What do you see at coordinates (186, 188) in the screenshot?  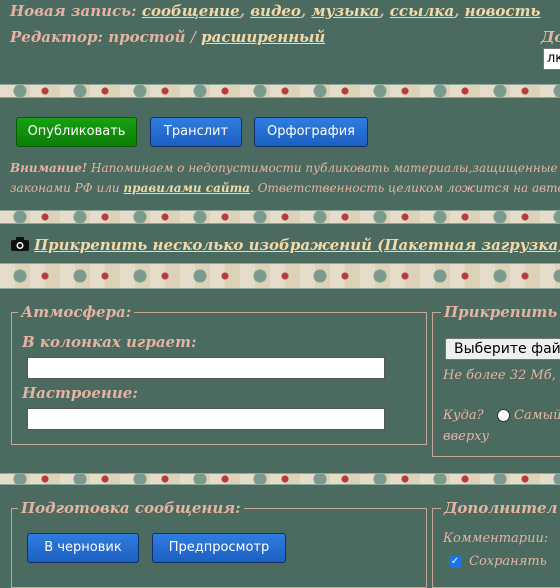 I see `site-rules-link: правилами сайта` at bounding box center [186, 188].